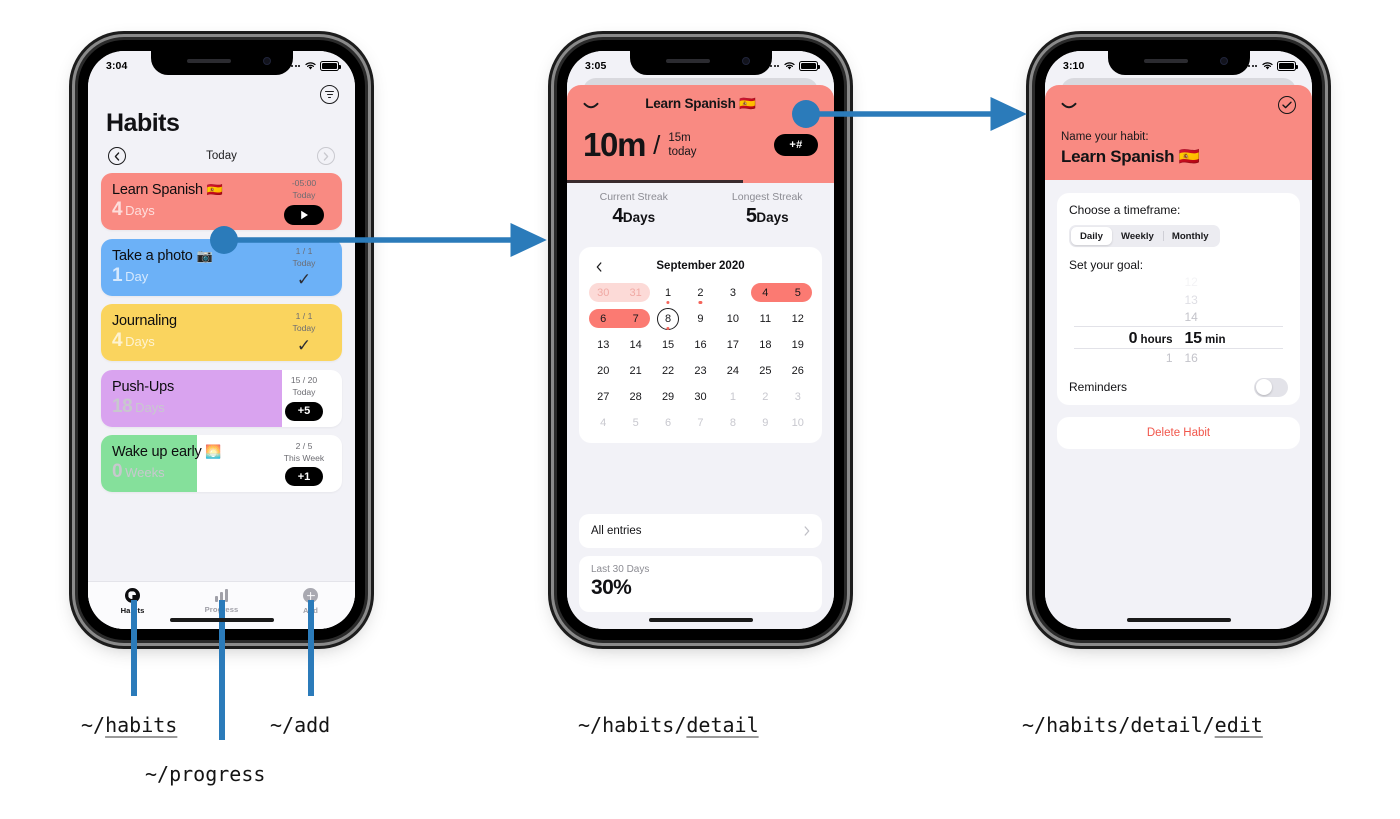  What do you see at coordinates (682, 152) in the screenshot?
I see `metric-goal-period: today` at bounding box center [682, 152].